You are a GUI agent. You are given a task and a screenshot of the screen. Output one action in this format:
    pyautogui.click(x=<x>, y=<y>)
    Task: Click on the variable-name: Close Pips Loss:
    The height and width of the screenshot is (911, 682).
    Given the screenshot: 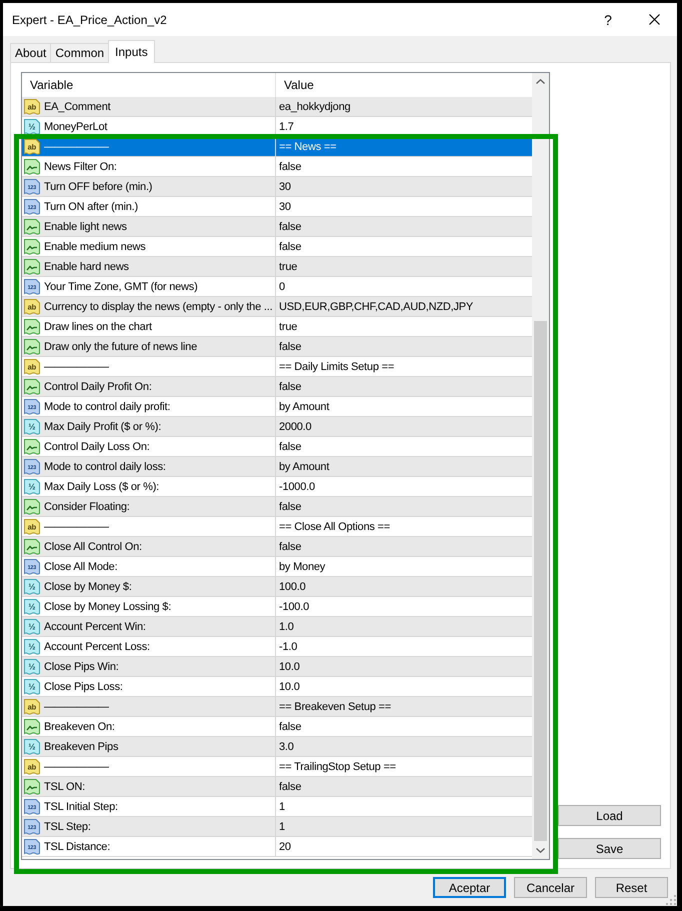 What is the action you would take?
    pyautogui.click(x=83, y=687)
    